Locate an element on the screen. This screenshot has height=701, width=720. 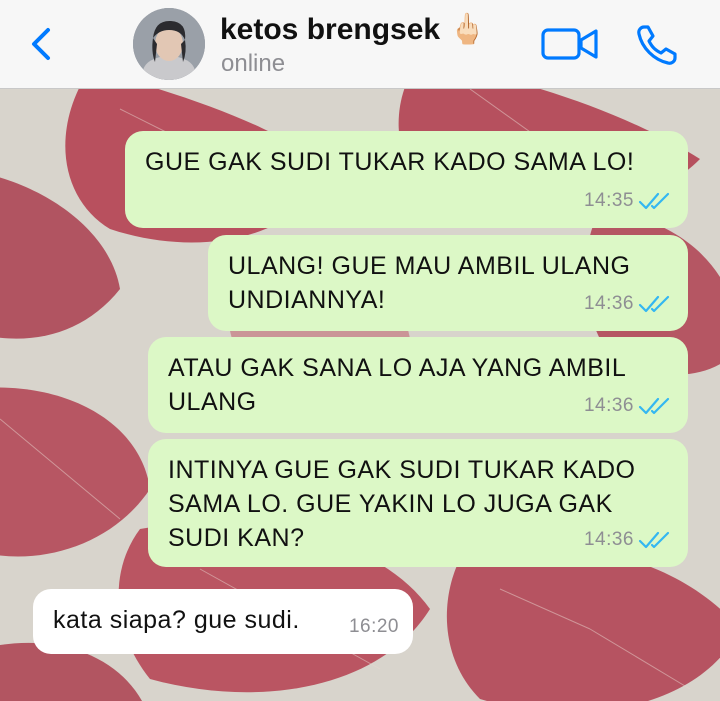
contact-emoji: 🖕🏻 is located at coordinates (467, 29).